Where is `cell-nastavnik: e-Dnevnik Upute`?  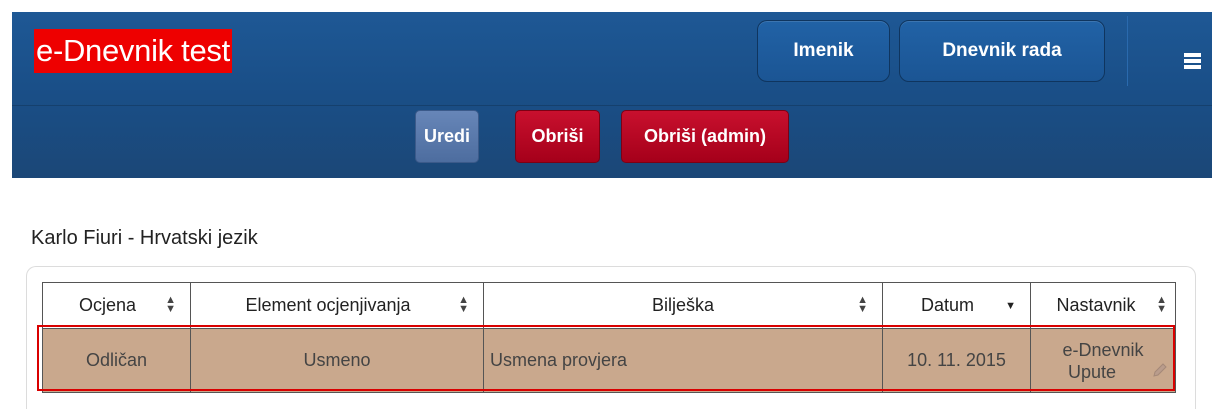 cell-nastavnik: e-Dnevnik Upute is located at coordinates (1103, 360).